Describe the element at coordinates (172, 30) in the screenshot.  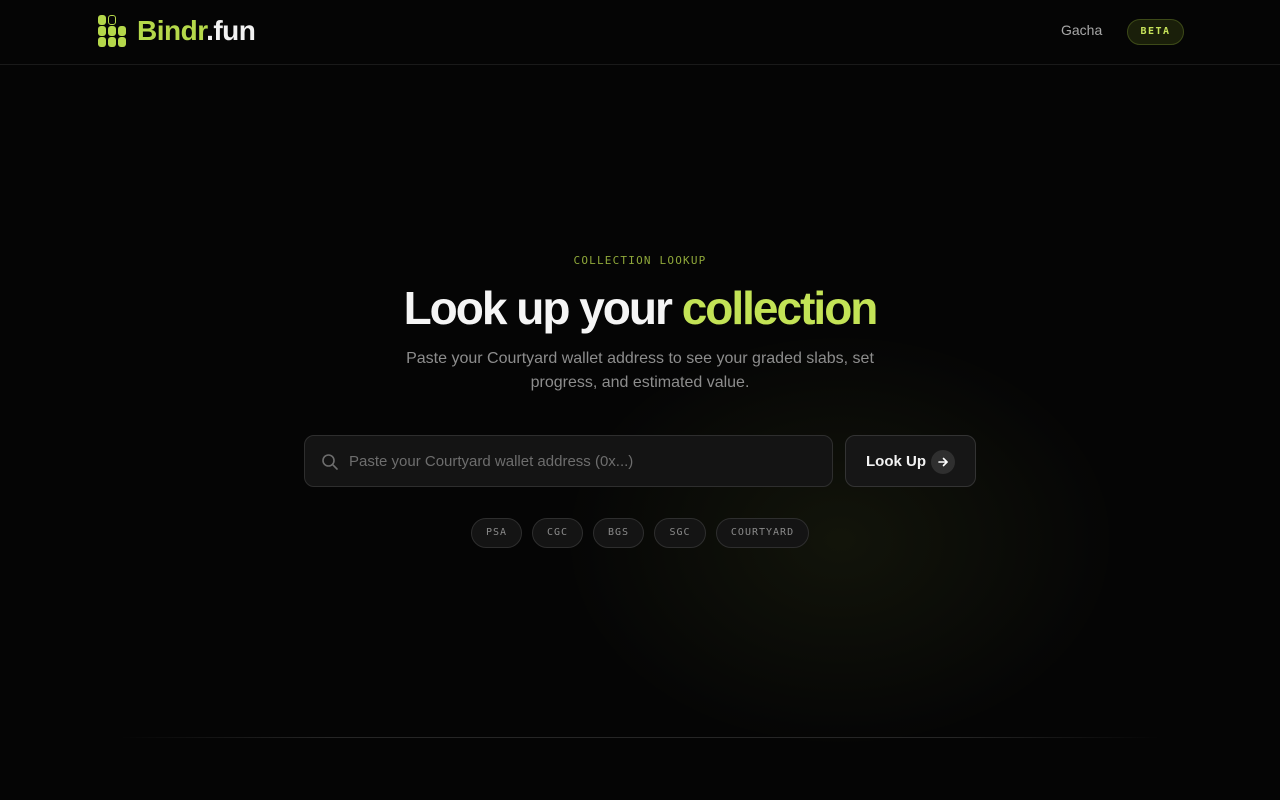
I see `logo-primary: Bindr` at that location.